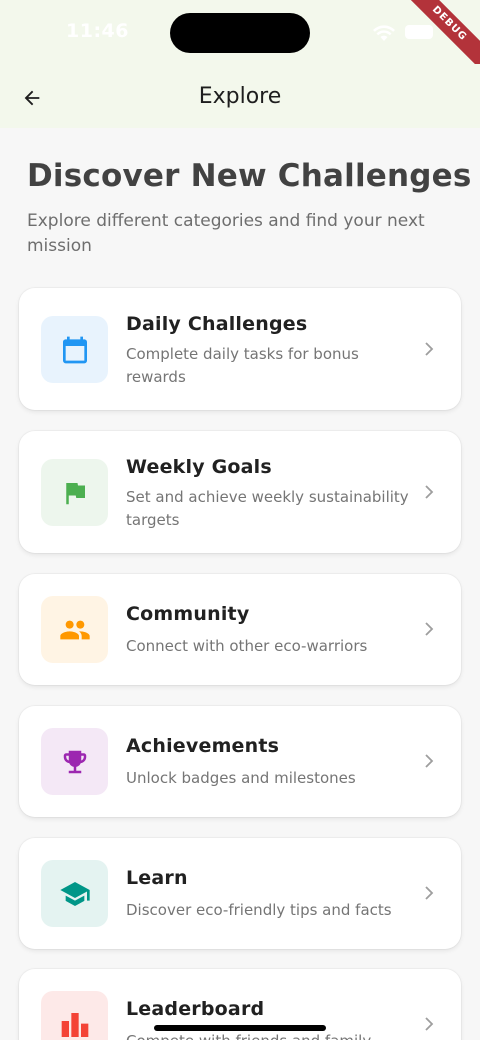 Image resolution: width=480 pixels, height=1040 pixels. Describe the element at coordinates (247, 646) in the screenshot. I see `category-description: Connect with other eco-warriors` at that location.